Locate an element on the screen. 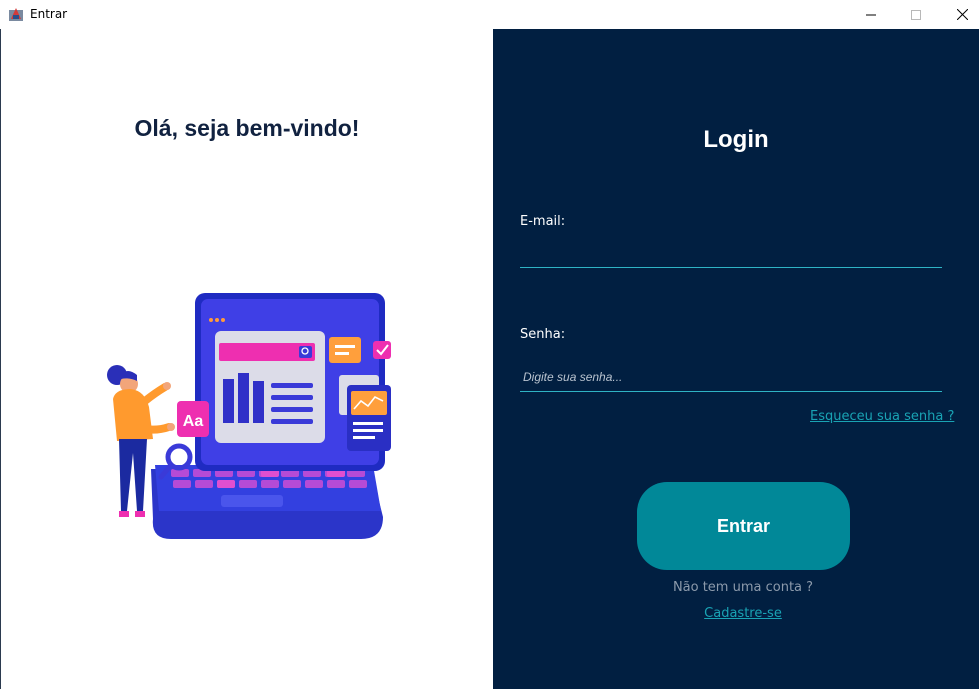 The image size is (979, 689). minimize-icon is located at coordinates (871, 14).